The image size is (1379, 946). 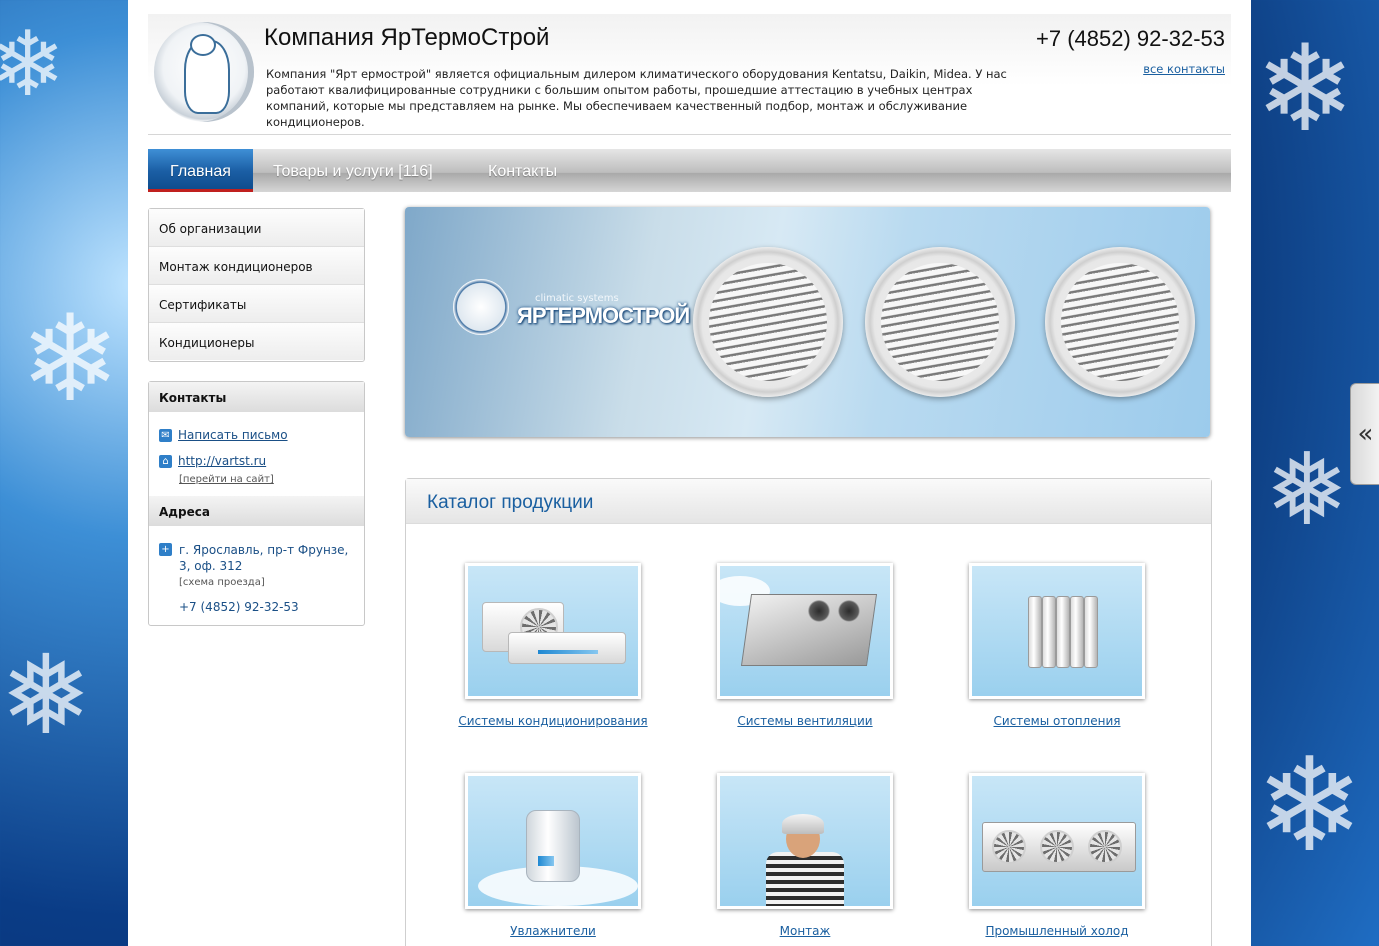 What do you see at coordinates (553, 841) in the screenshot?
I see `humidifier-image` at bounding box center [553, 841].